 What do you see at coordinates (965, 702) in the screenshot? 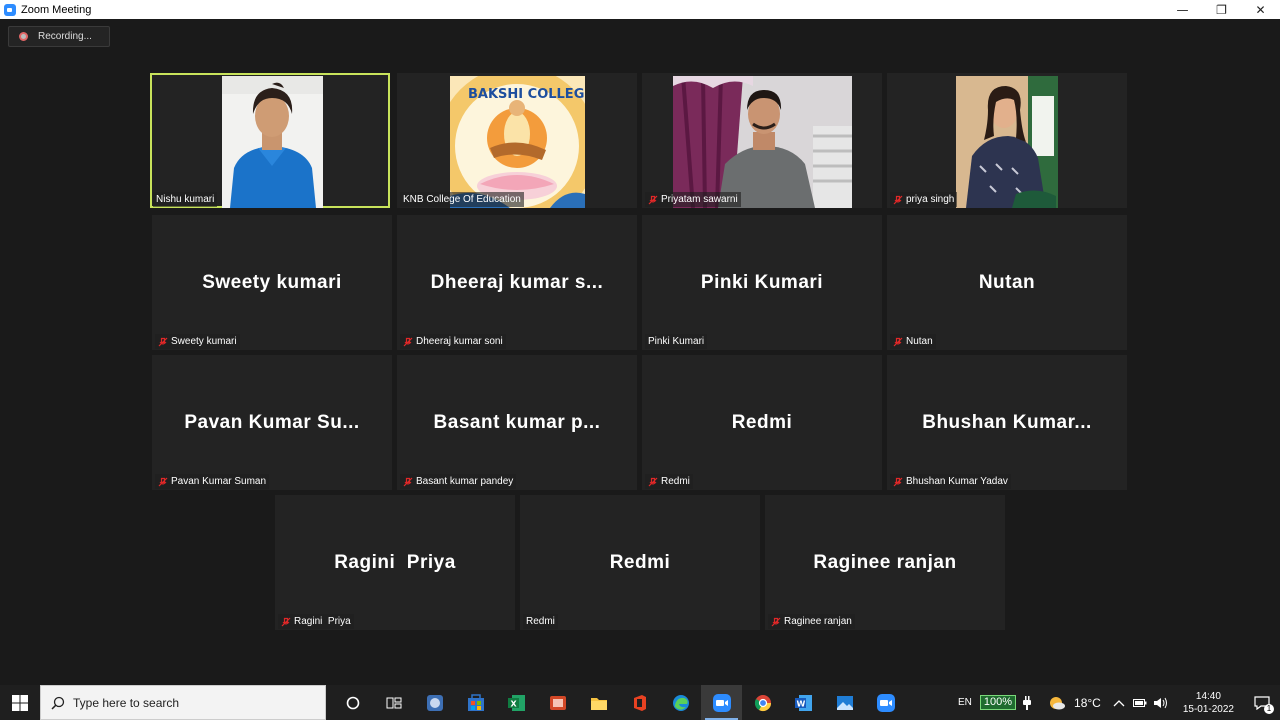
I see `language-indicator: EN` at bounding box center [965, 702].